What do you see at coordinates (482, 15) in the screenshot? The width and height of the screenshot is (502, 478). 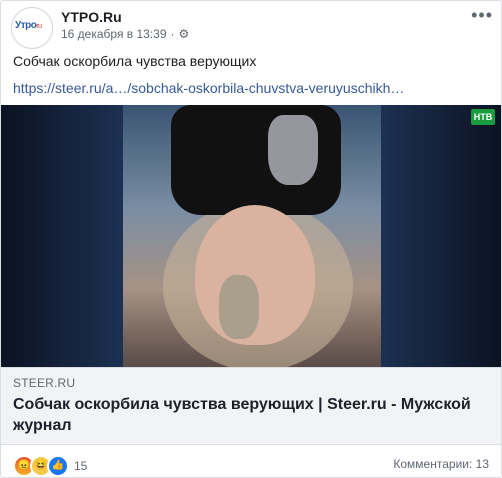 I see `more-icon: •••` at bounding box center [482, 15].